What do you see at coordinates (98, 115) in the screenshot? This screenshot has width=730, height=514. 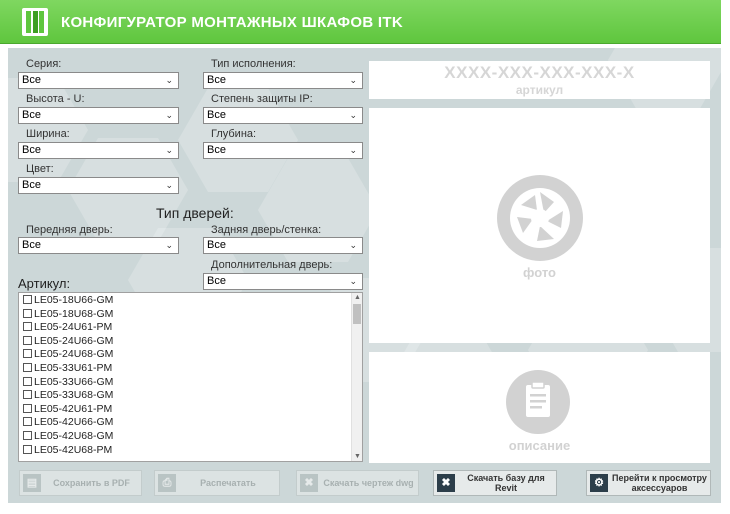 I see `height-select: Все ⌄` at bounding box center [98, 115].